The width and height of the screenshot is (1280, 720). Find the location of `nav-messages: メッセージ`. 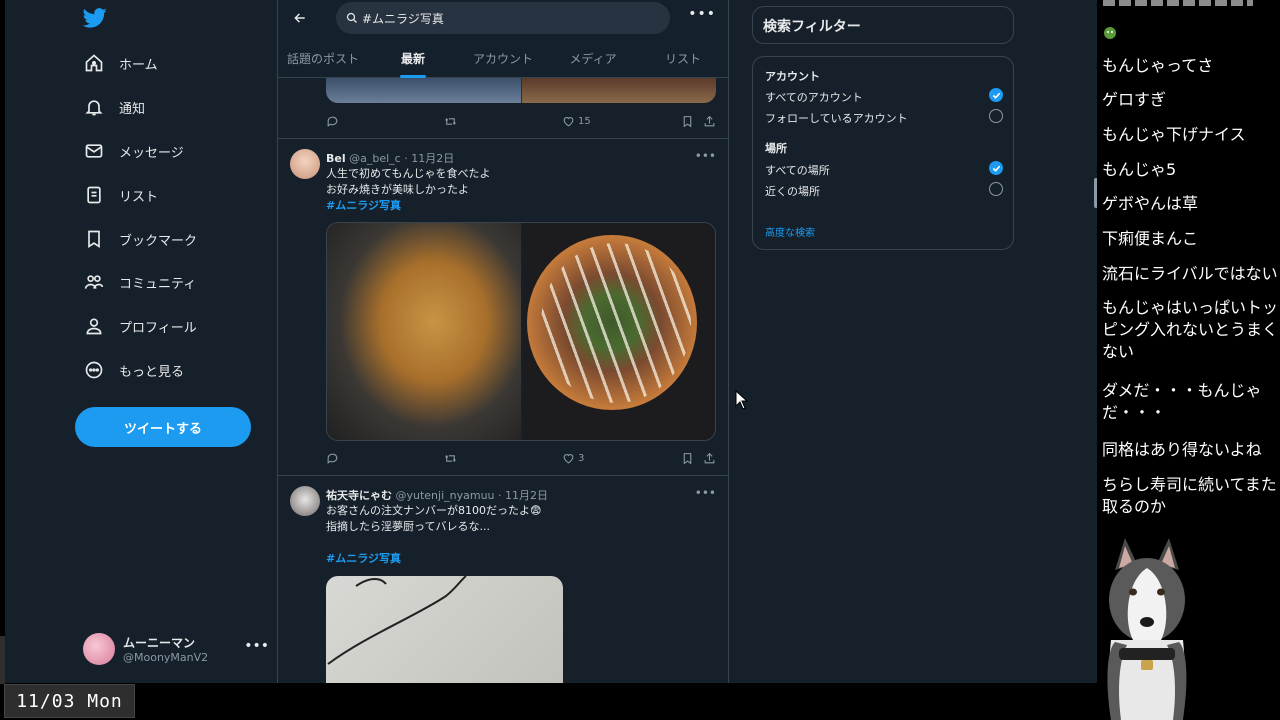

nav-messages: メッセージ is located at coordinates (133, 151).